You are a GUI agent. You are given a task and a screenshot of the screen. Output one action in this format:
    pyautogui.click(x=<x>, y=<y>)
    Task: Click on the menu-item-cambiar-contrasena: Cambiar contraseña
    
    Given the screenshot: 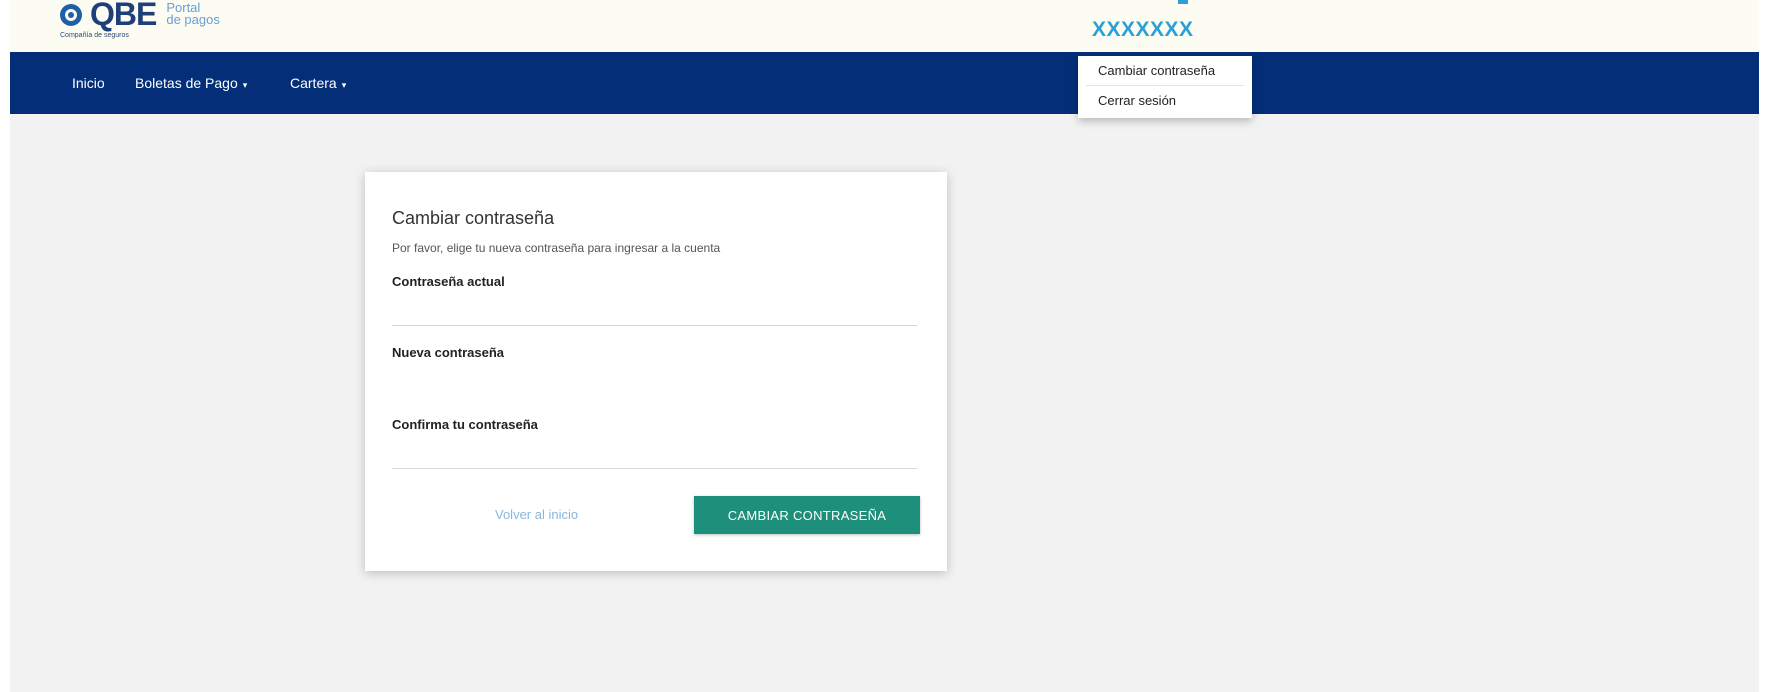 What is the action you would take?
    pyautogui.click(x=1165, y=70)
    